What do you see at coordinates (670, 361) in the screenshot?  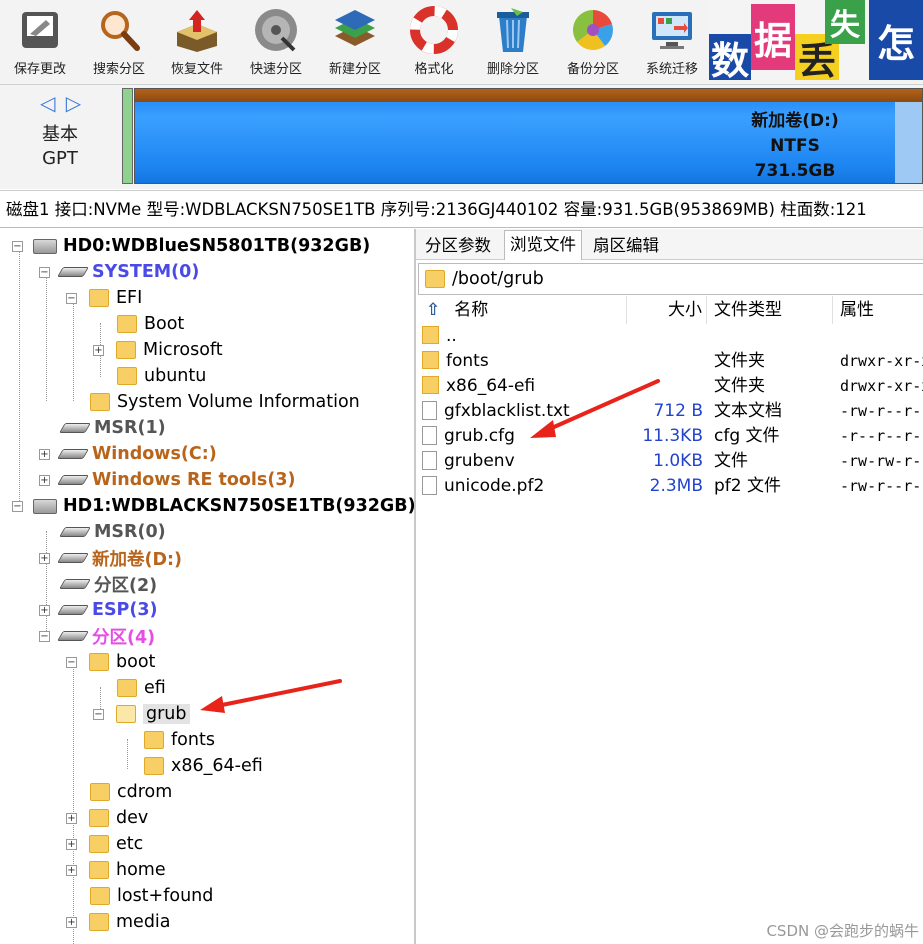 I see `file-row: fonts 文件夹 drwxr-xr-x` at bounding box center [670, 361].